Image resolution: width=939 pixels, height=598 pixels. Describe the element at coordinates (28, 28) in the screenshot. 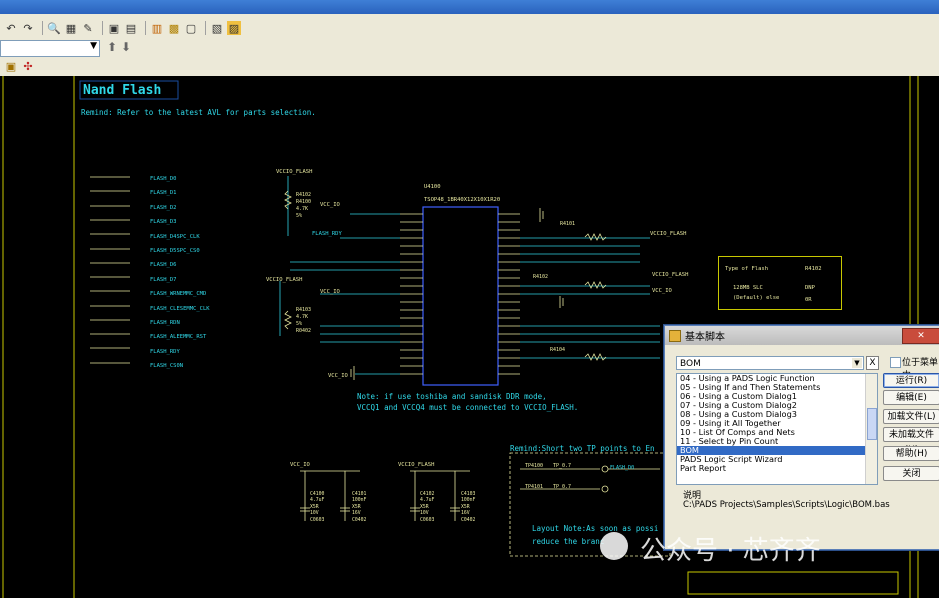

I see `redo-icon: ↷` at that location.